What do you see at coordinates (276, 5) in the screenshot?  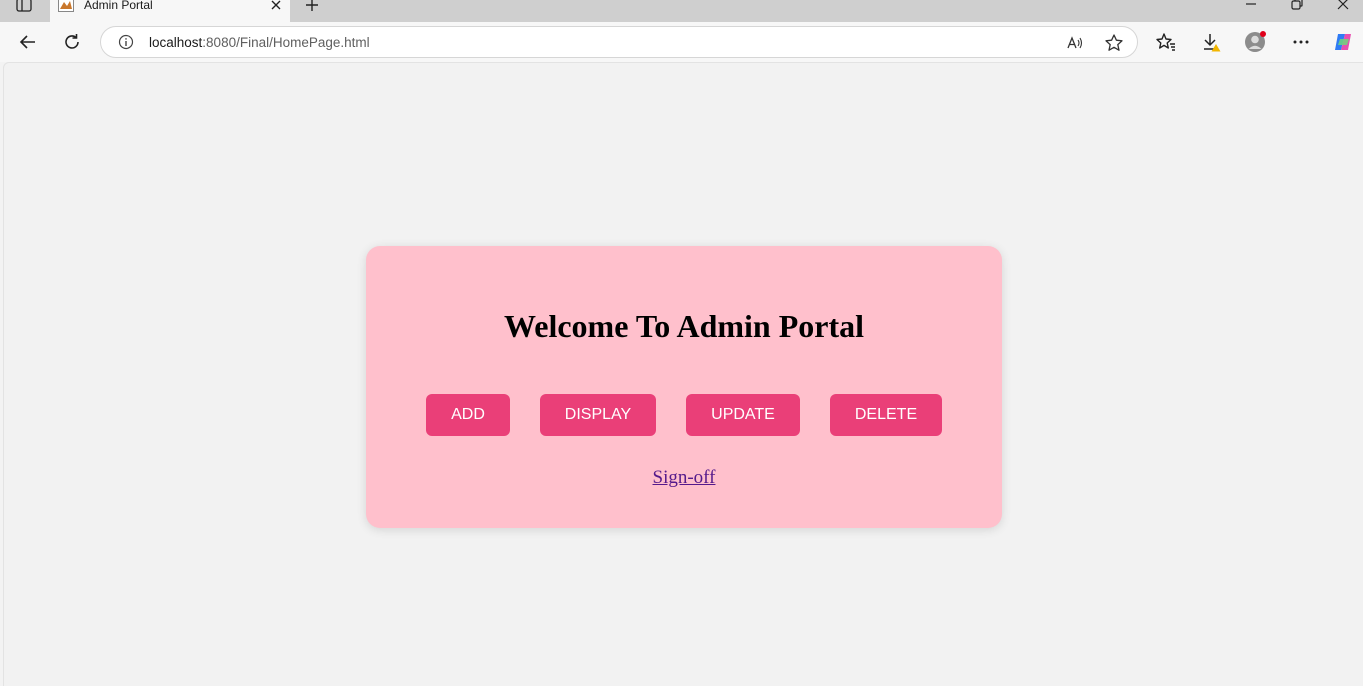 I see `close-tab-icon` at bounding box center [276, 5].